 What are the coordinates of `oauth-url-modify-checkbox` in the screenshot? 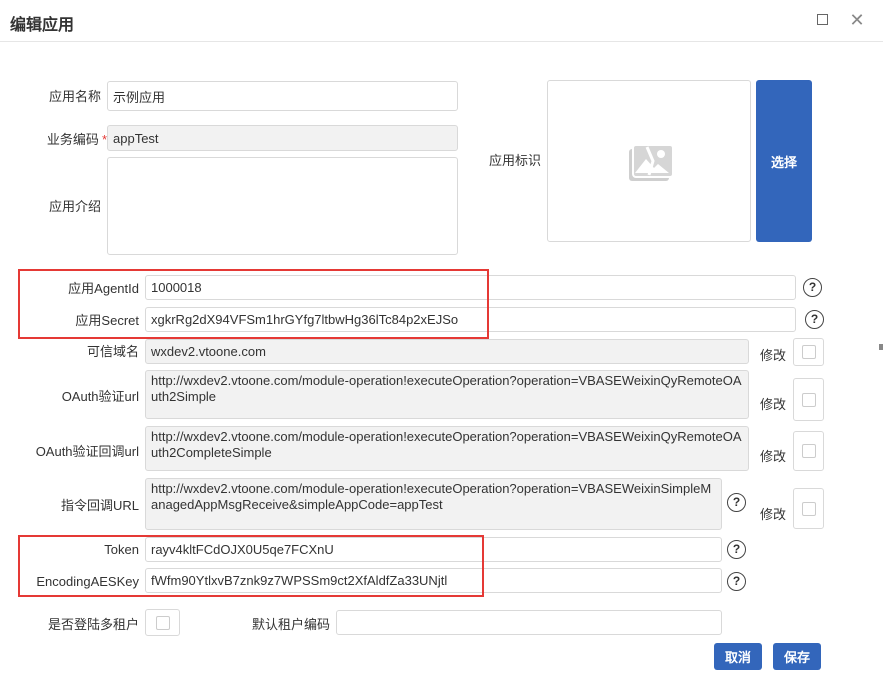 It's located at (808, 399).